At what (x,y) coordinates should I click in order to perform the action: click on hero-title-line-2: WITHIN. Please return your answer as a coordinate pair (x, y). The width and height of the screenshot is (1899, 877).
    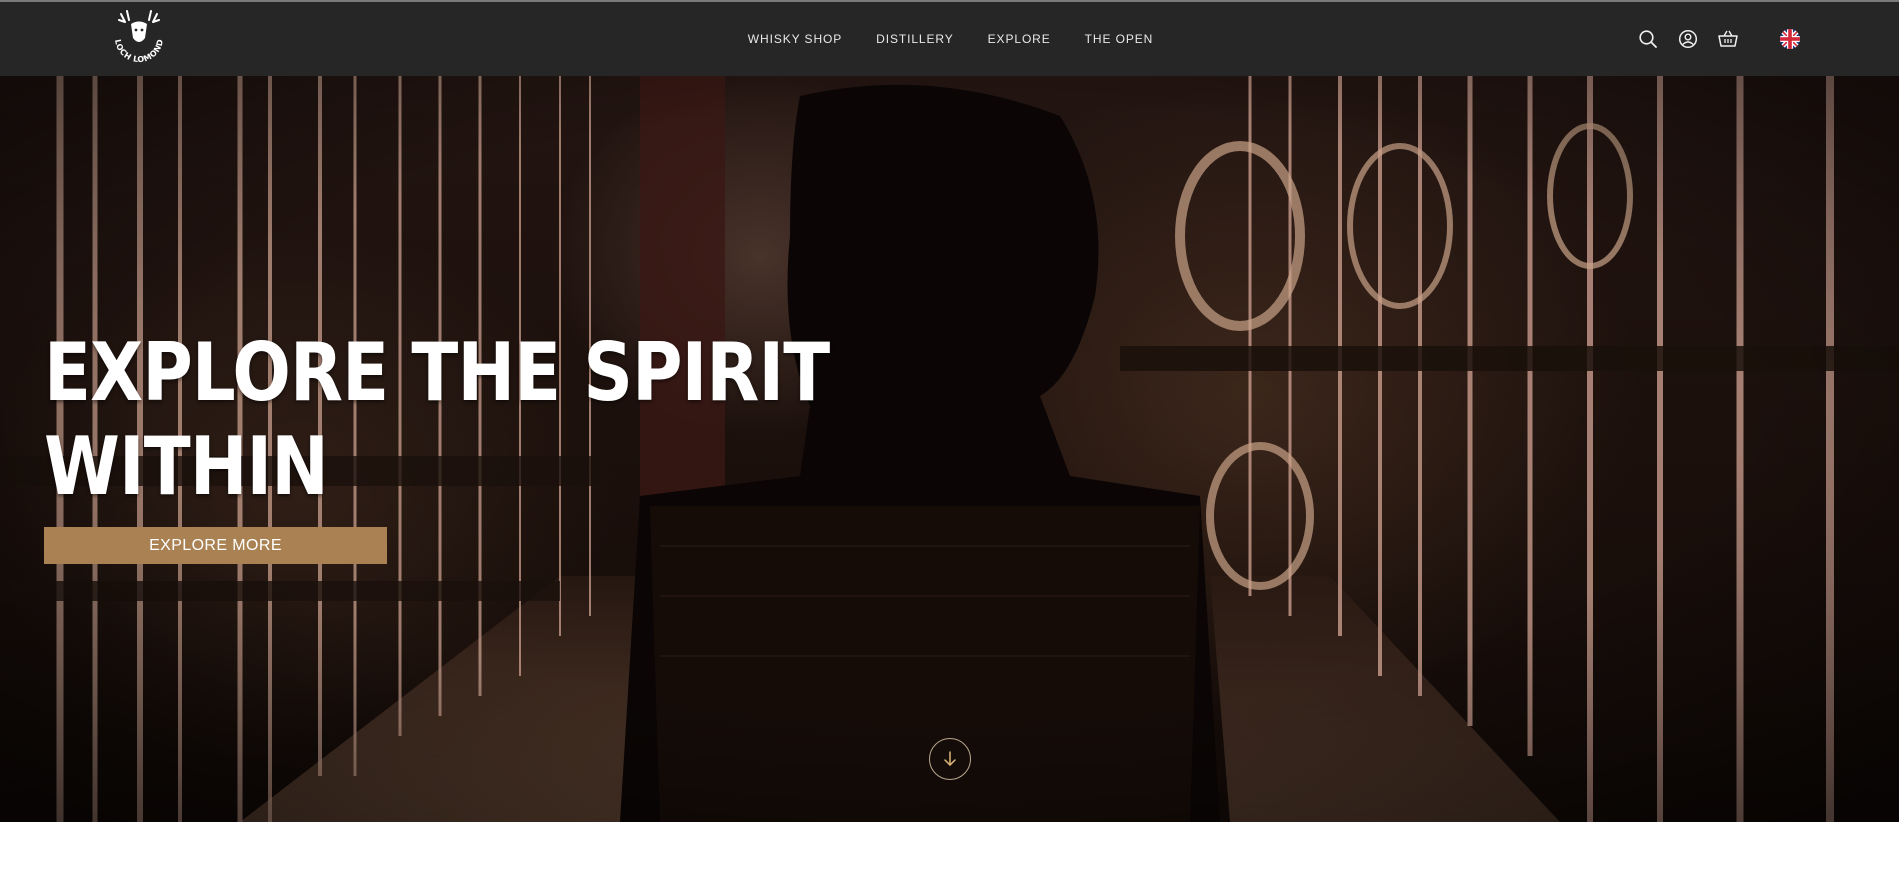
    Looking at the image, I should click on (186, 466).